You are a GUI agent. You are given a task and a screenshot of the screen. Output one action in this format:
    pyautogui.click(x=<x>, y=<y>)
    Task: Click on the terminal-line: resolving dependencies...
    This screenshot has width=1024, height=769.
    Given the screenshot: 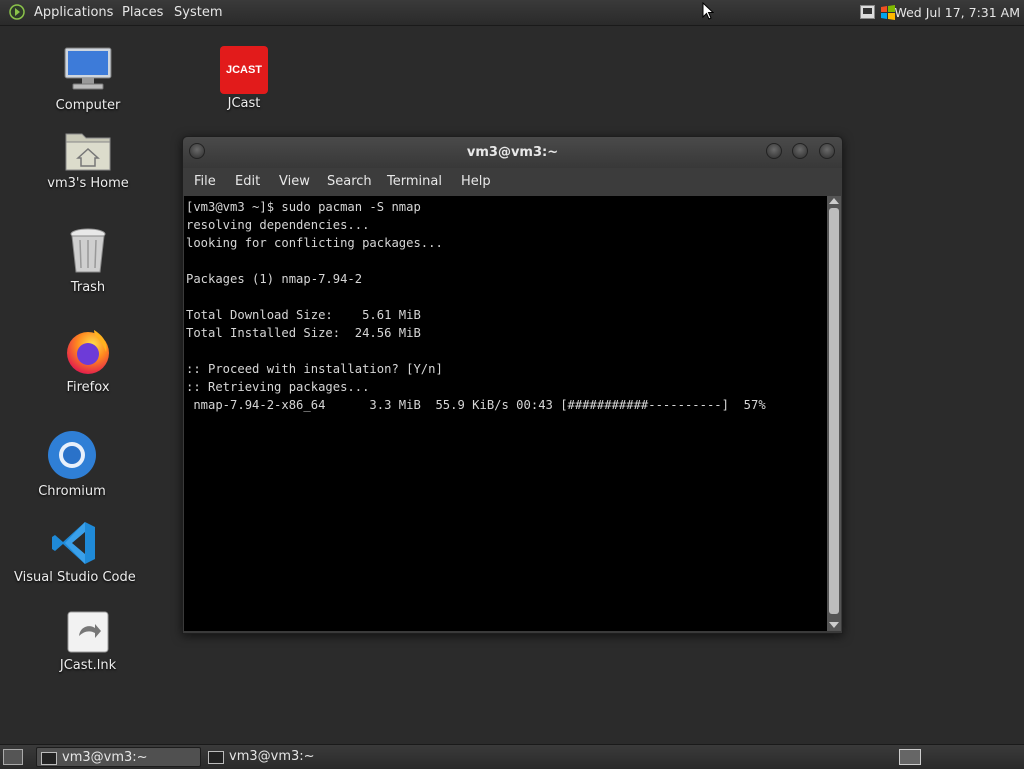 What is the action you would take?
    pyautogui.click(x=278, y=225)
    